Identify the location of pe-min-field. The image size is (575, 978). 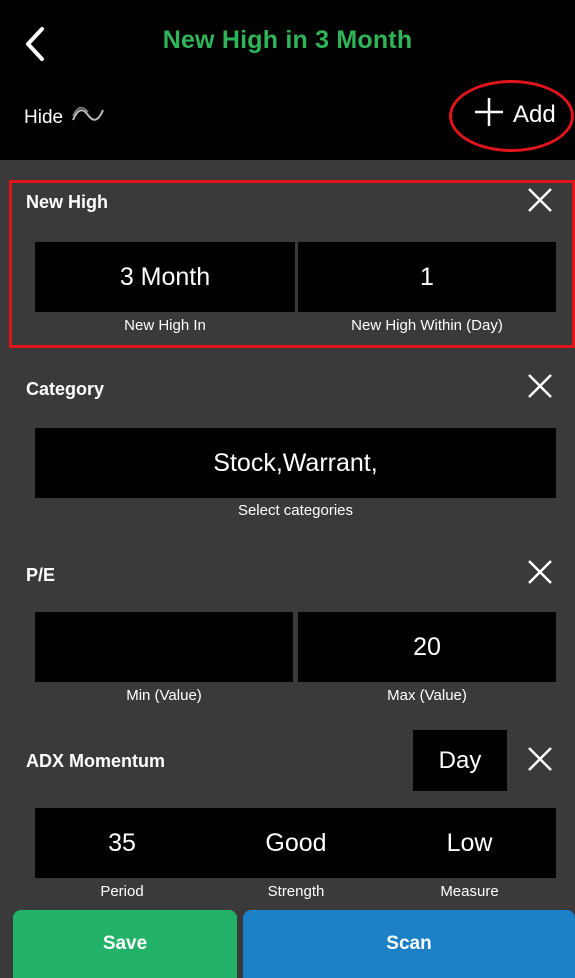
(164, 647).